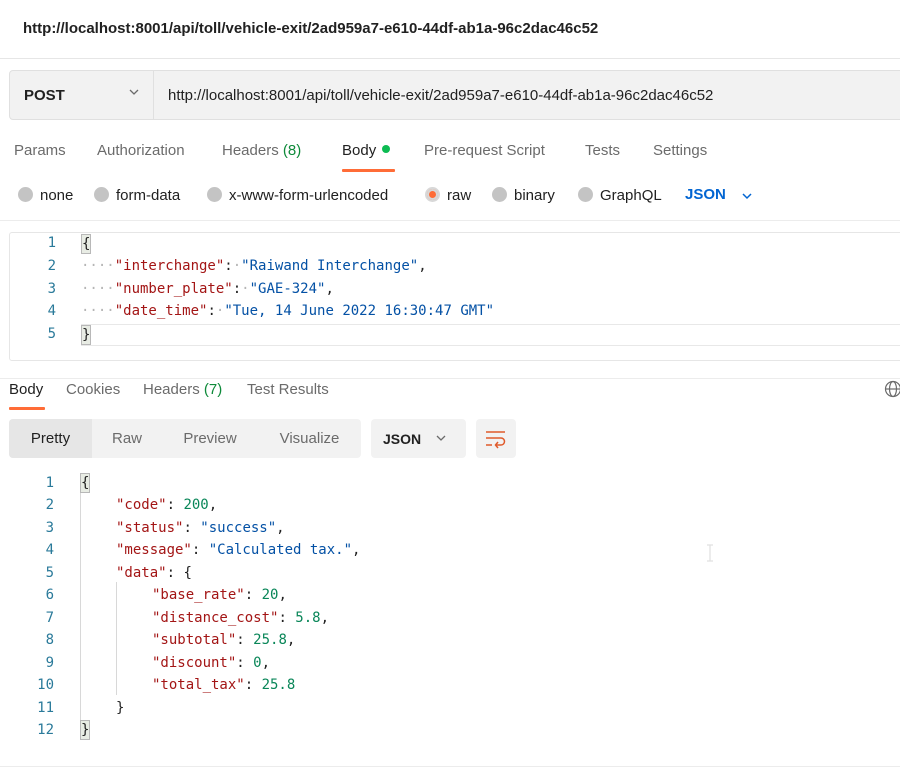 This screenshot has width=900, height=768. Describe the element at coordinates (680, 159) in the screenshot. I see `tab-settings: Settings` at that location.